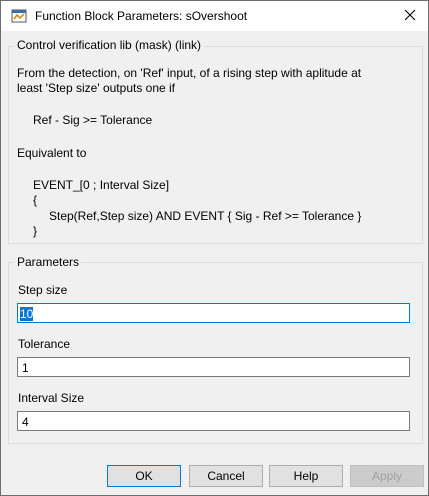 Image resolution: width=429 pixels, height=496 pixels. Describe the element at coordinates (101, 185) in the screenshot. I see `description-line: EVENT_[0 ; Interval Size]` at that location.